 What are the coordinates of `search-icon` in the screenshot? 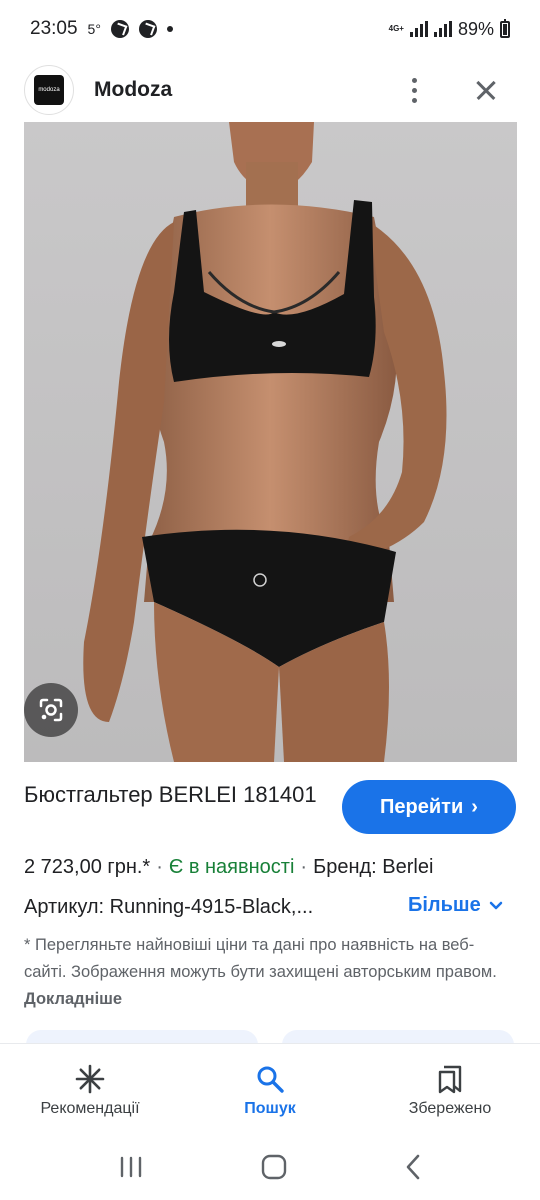 It's located at (270, 1079).